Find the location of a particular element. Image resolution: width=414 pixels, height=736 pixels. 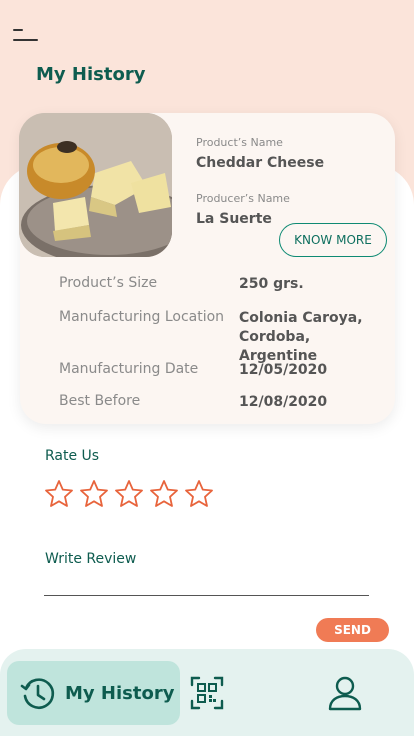

product-name: Cheddar Cheese is located at coordinates (260, 163).